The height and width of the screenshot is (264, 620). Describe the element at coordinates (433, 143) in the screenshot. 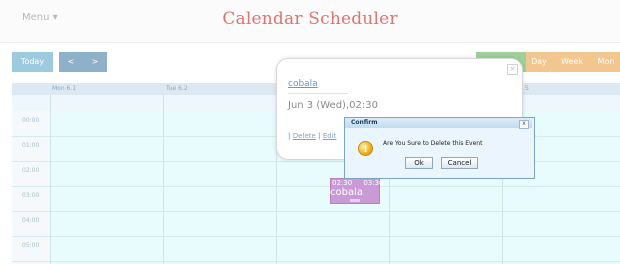

I see `dialog-message: Are You Sure to Delete this Event` at that location.